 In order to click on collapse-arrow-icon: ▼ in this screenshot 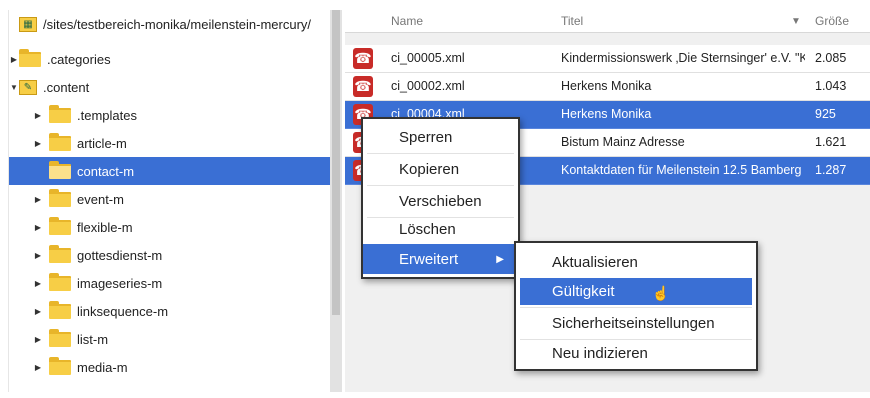, I will do `click(14, 87)`.